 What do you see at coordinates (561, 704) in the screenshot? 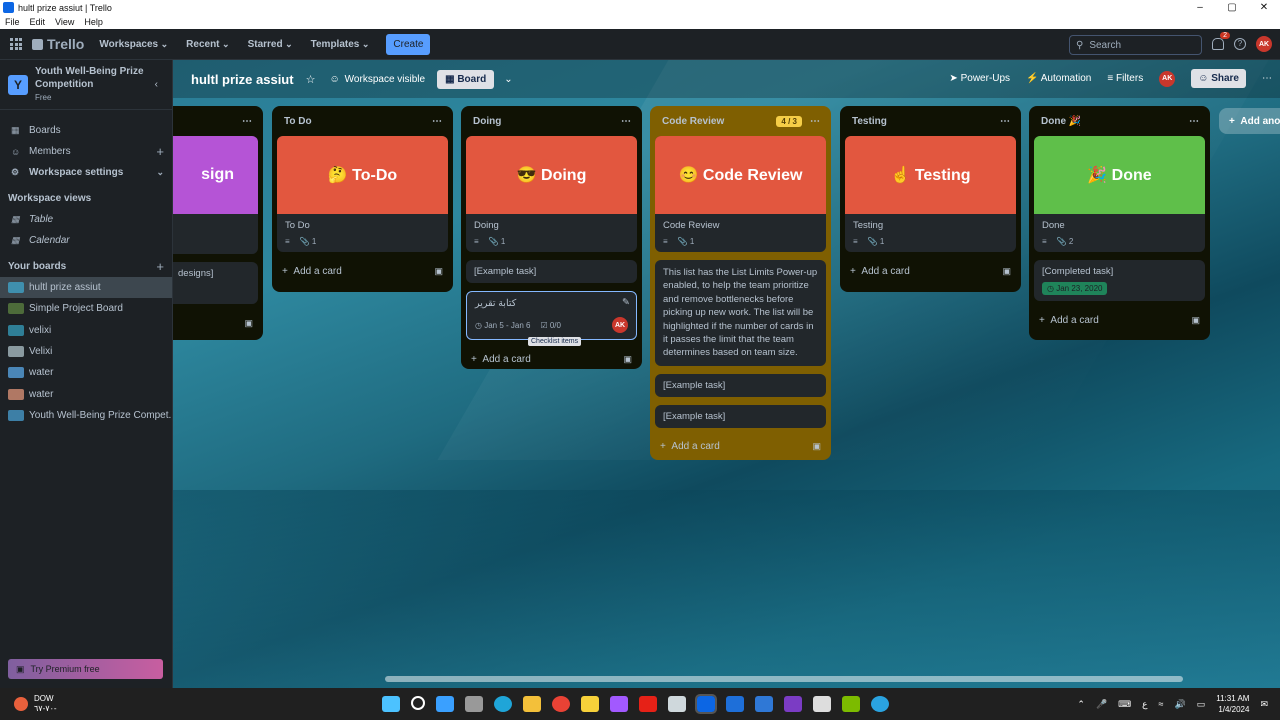
I see `chrome-icon` at bounding box center [561, 704].